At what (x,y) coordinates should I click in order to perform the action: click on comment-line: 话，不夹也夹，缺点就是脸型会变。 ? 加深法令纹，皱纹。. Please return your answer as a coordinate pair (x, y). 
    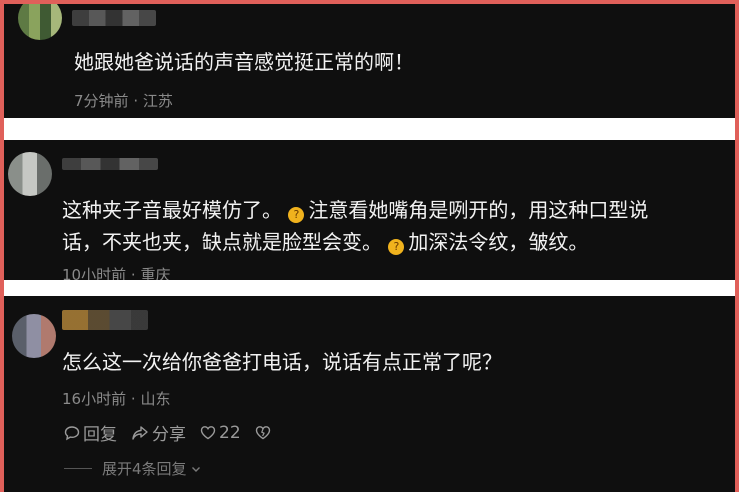
    Looking at the image, I should click on (355, 242).